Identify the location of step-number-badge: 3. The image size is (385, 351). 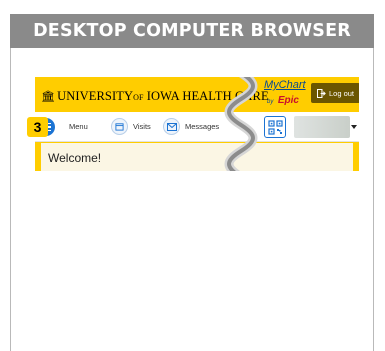
(37, 127).